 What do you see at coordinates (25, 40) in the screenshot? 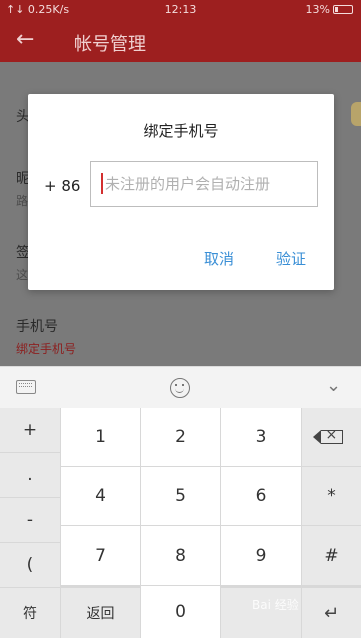
I see `arrow-left-icon: ←` at bounding box center [25, 40].